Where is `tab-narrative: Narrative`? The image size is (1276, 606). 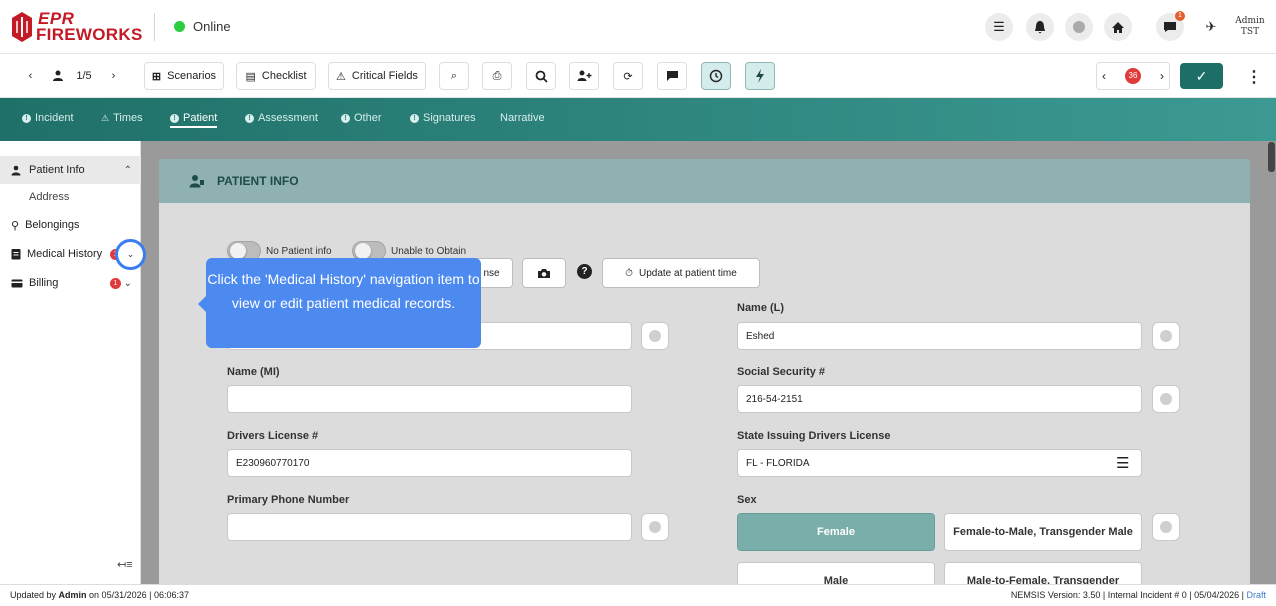 tab-narrative: Narrative is located at coordinates (522, 118).